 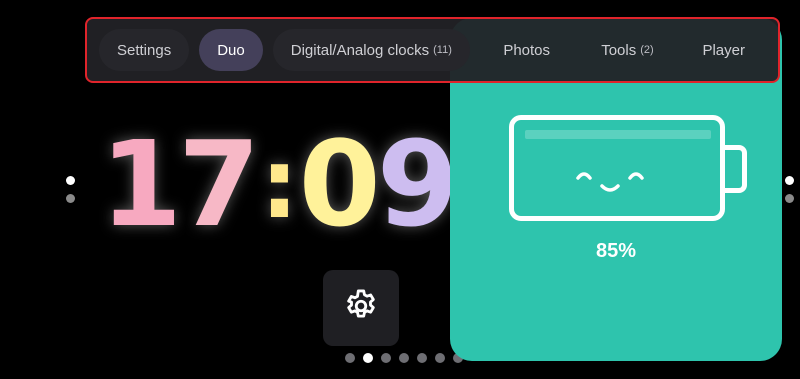 What do you see at coordinates (616, 251) in the screenshot?
I see `battery-percent: 85%` at bounding box center [616, 251].